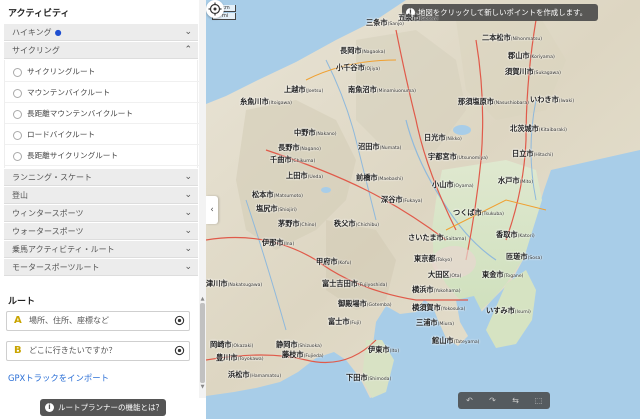 This screenshot has width=640, height=419. Describe the element at coordinates (357, 223) in the screenshot. I see `city-label: 秩父市(Chichibu)` at that location.